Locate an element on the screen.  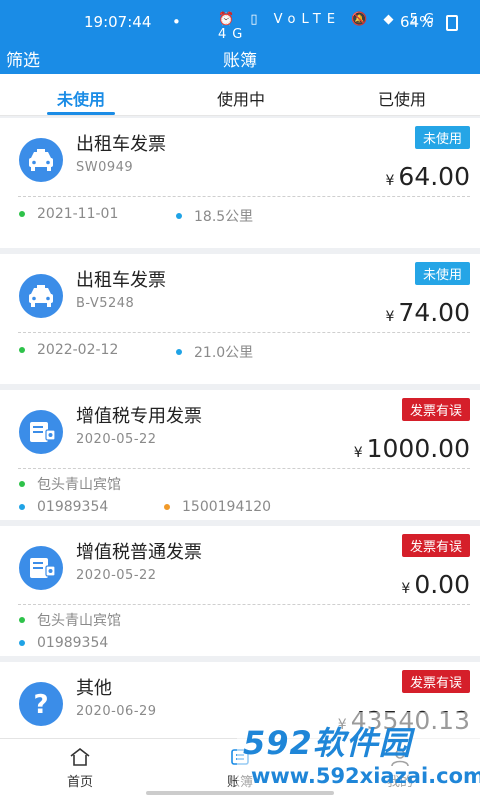
trip-distance: 18.5公里 is located at coordinates (214, 216).